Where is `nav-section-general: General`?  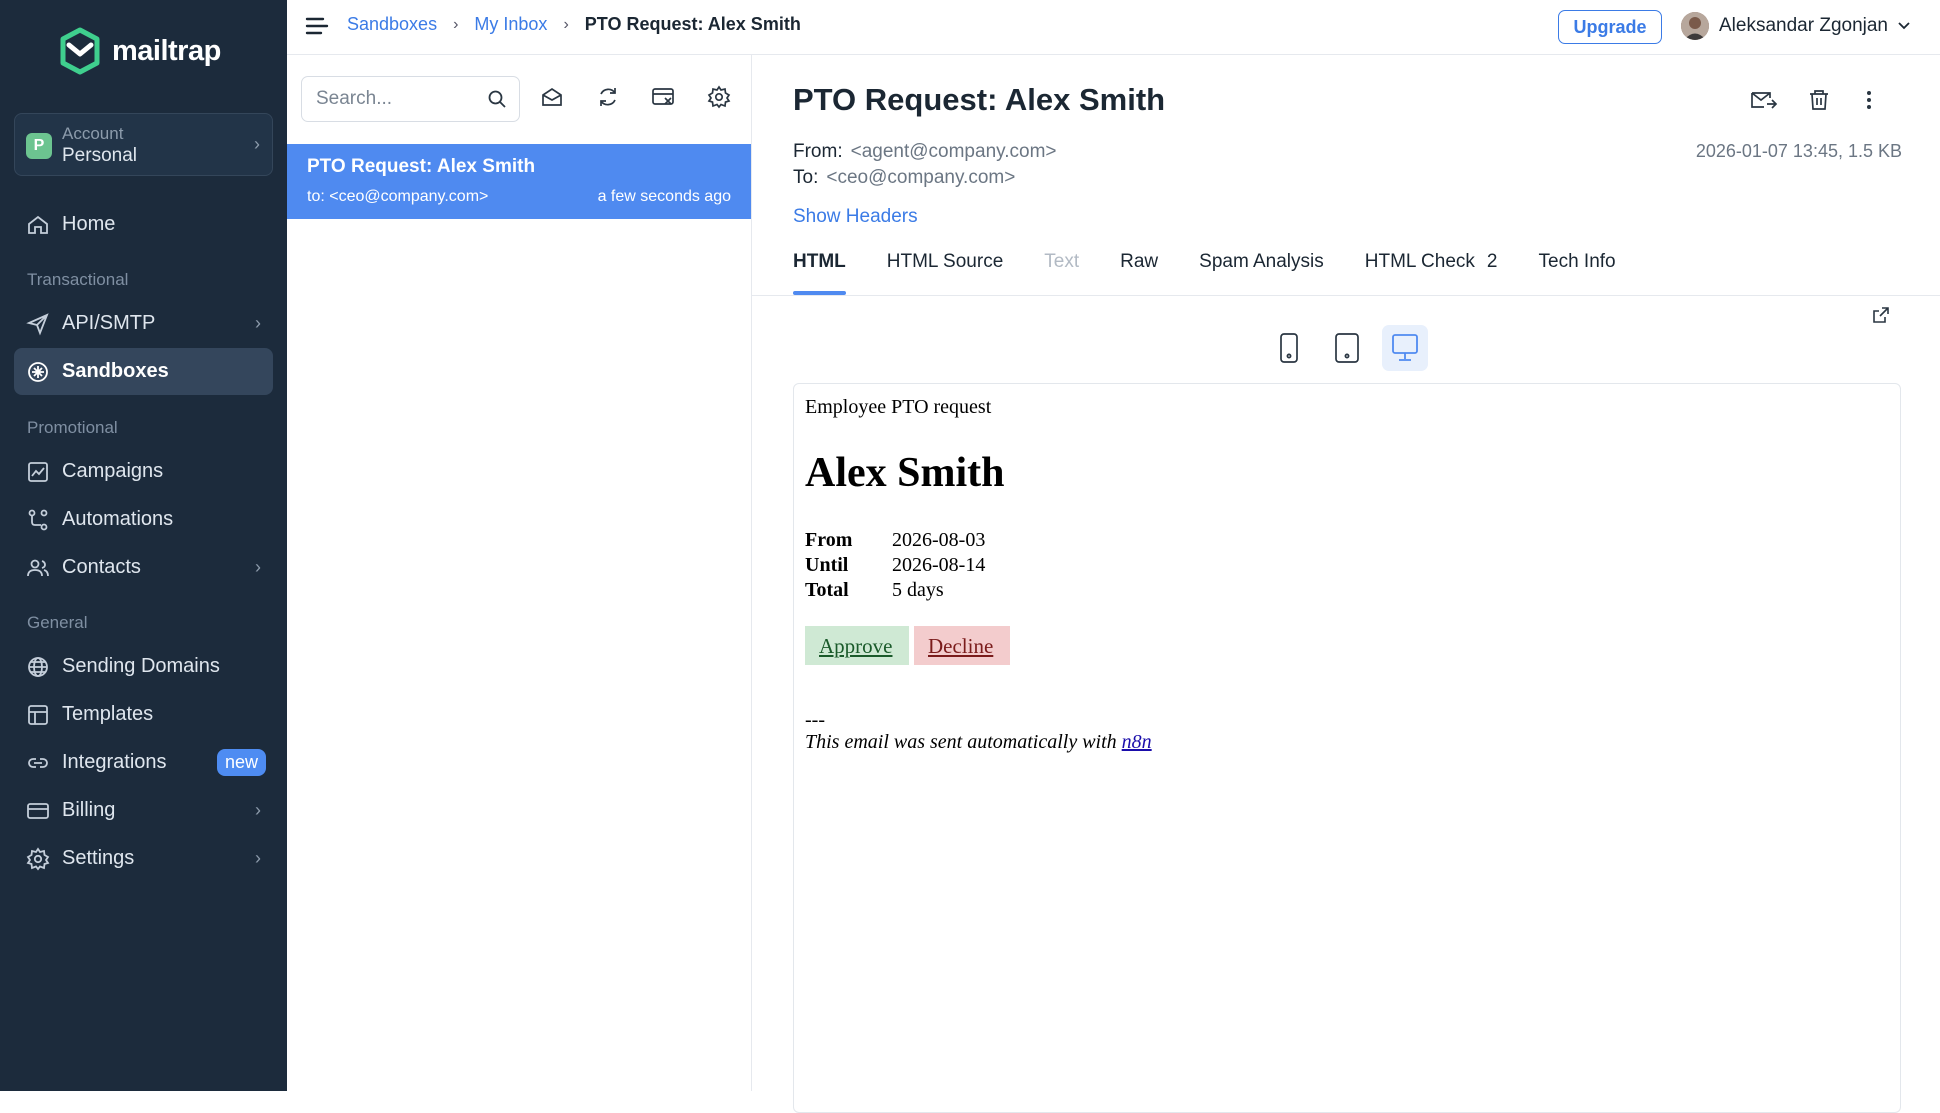
nav-section-general: General is located at coordinates (57, 622).